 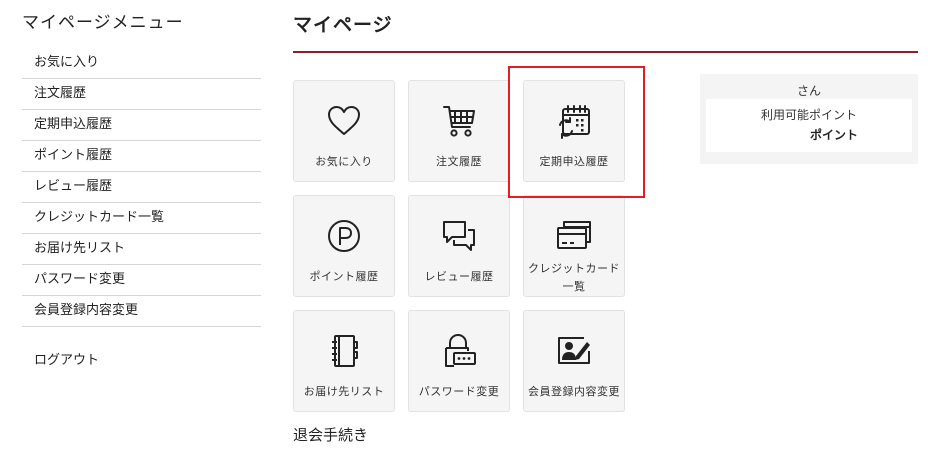 I want to click on tile-label-line-2: 一覧, so click(x=574, y=286).